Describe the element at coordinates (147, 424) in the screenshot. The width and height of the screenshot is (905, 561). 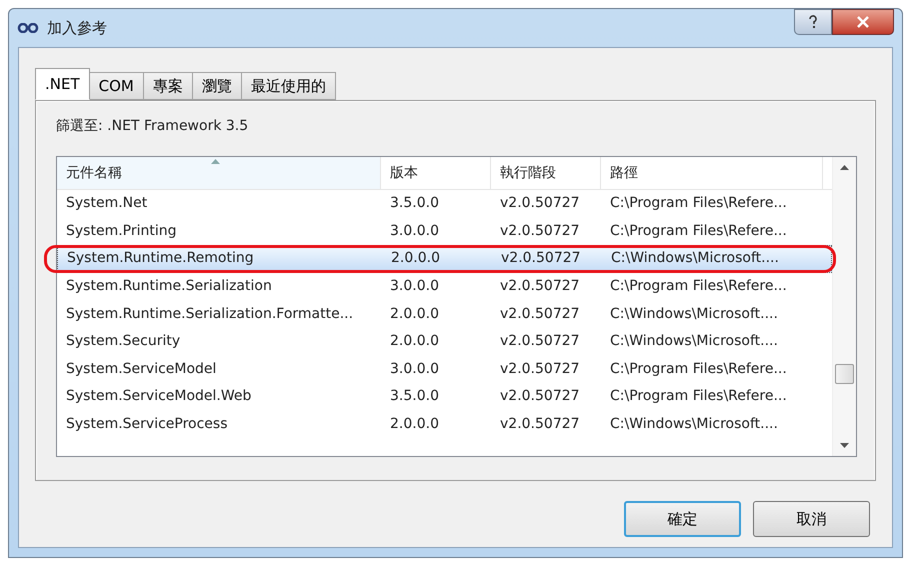
I see `table-cell-text: System.ServiceProcess` at that location.